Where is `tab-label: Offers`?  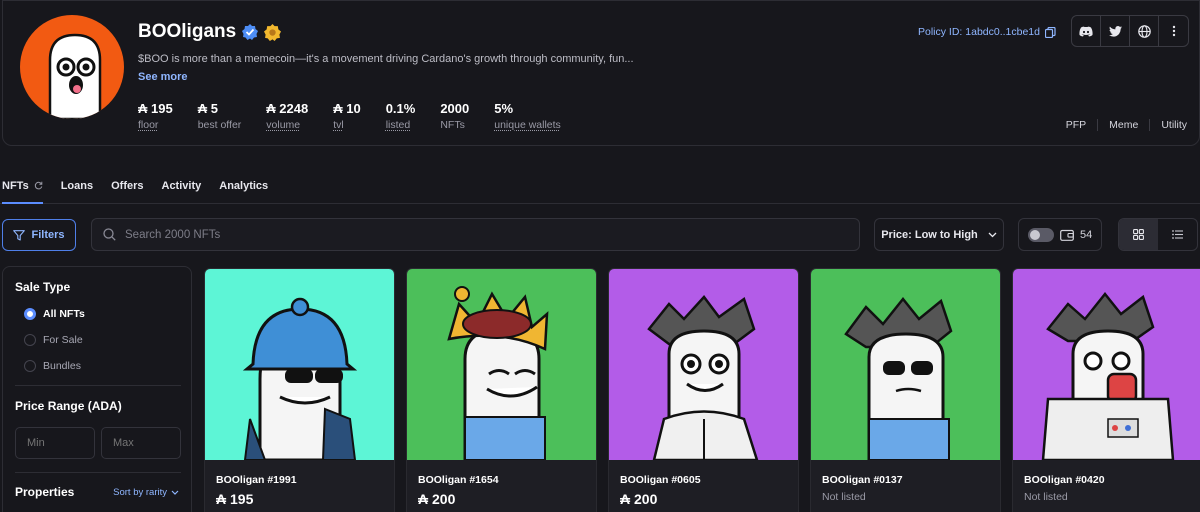 tab-label: Offers is located at coordinates (127, 186).